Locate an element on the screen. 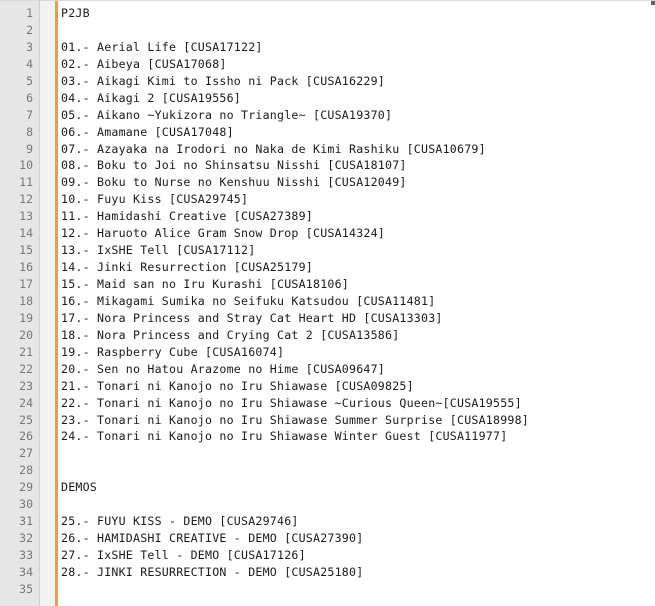 This screenshot has height=606, width=655. text-line: 4 02.- Aibeya [CUSA17068] is located at coordinates (327, 64).